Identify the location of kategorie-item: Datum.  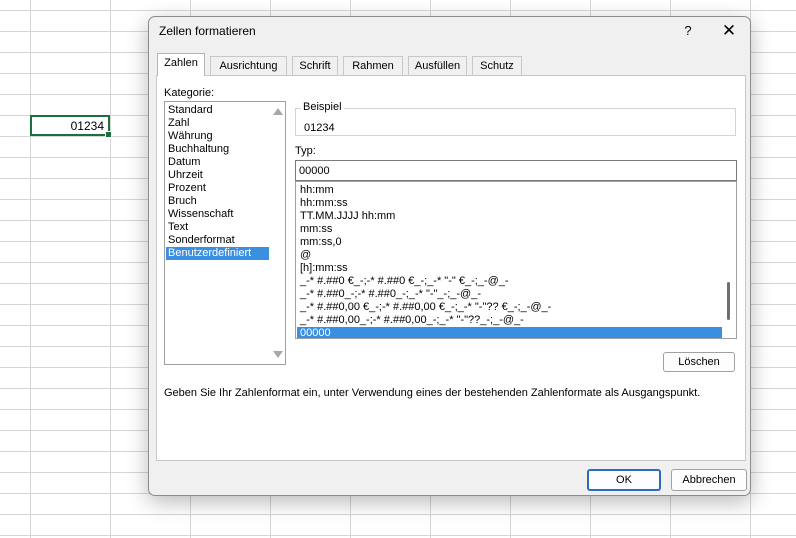
(217, 162).